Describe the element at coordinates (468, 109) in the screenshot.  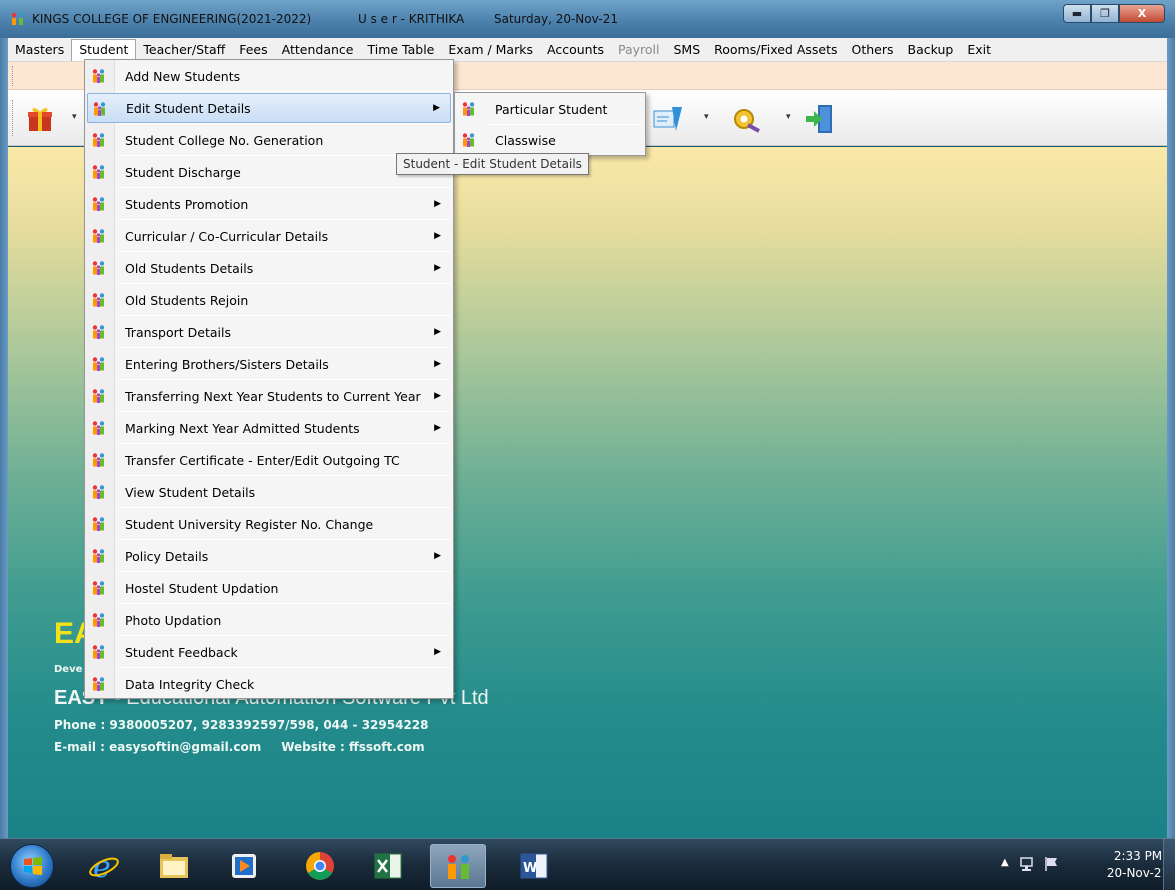
I see `edit-submenu-item-icon` at that location.